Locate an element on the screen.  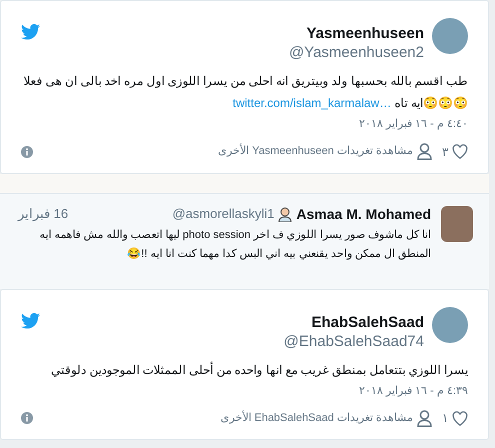
reply-text: انا كل ماشوف صور يسرا اللوزي ف اخر photo session ليها اتعصب والله مش فاهمه ايه المنطق ال ممكن واحد يقنعني بيه اني البس كدا مهما كنت انا ايه !!😂 is located at coordinates (234, 245).